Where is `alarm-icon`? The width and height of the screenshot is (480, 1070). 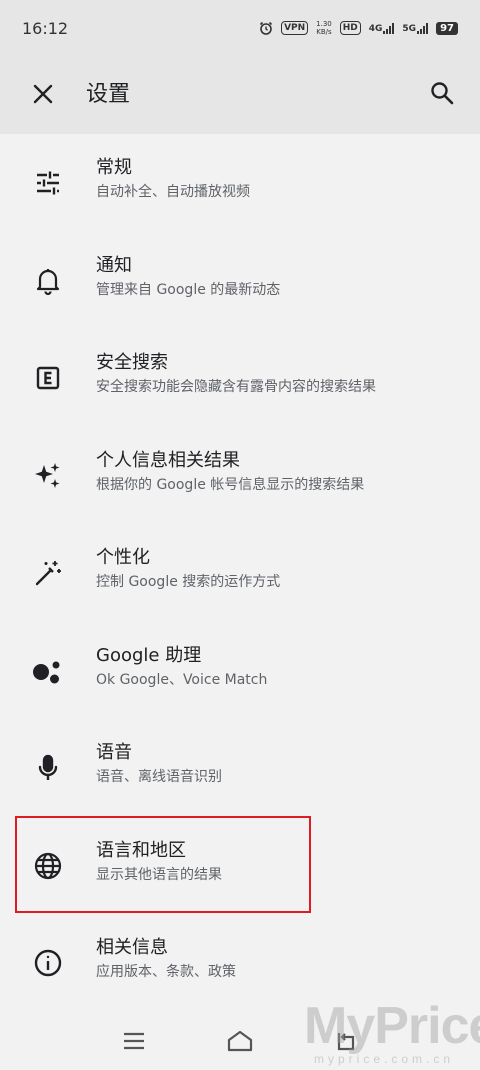
alarm-icon is located at coordinates (266, 28).